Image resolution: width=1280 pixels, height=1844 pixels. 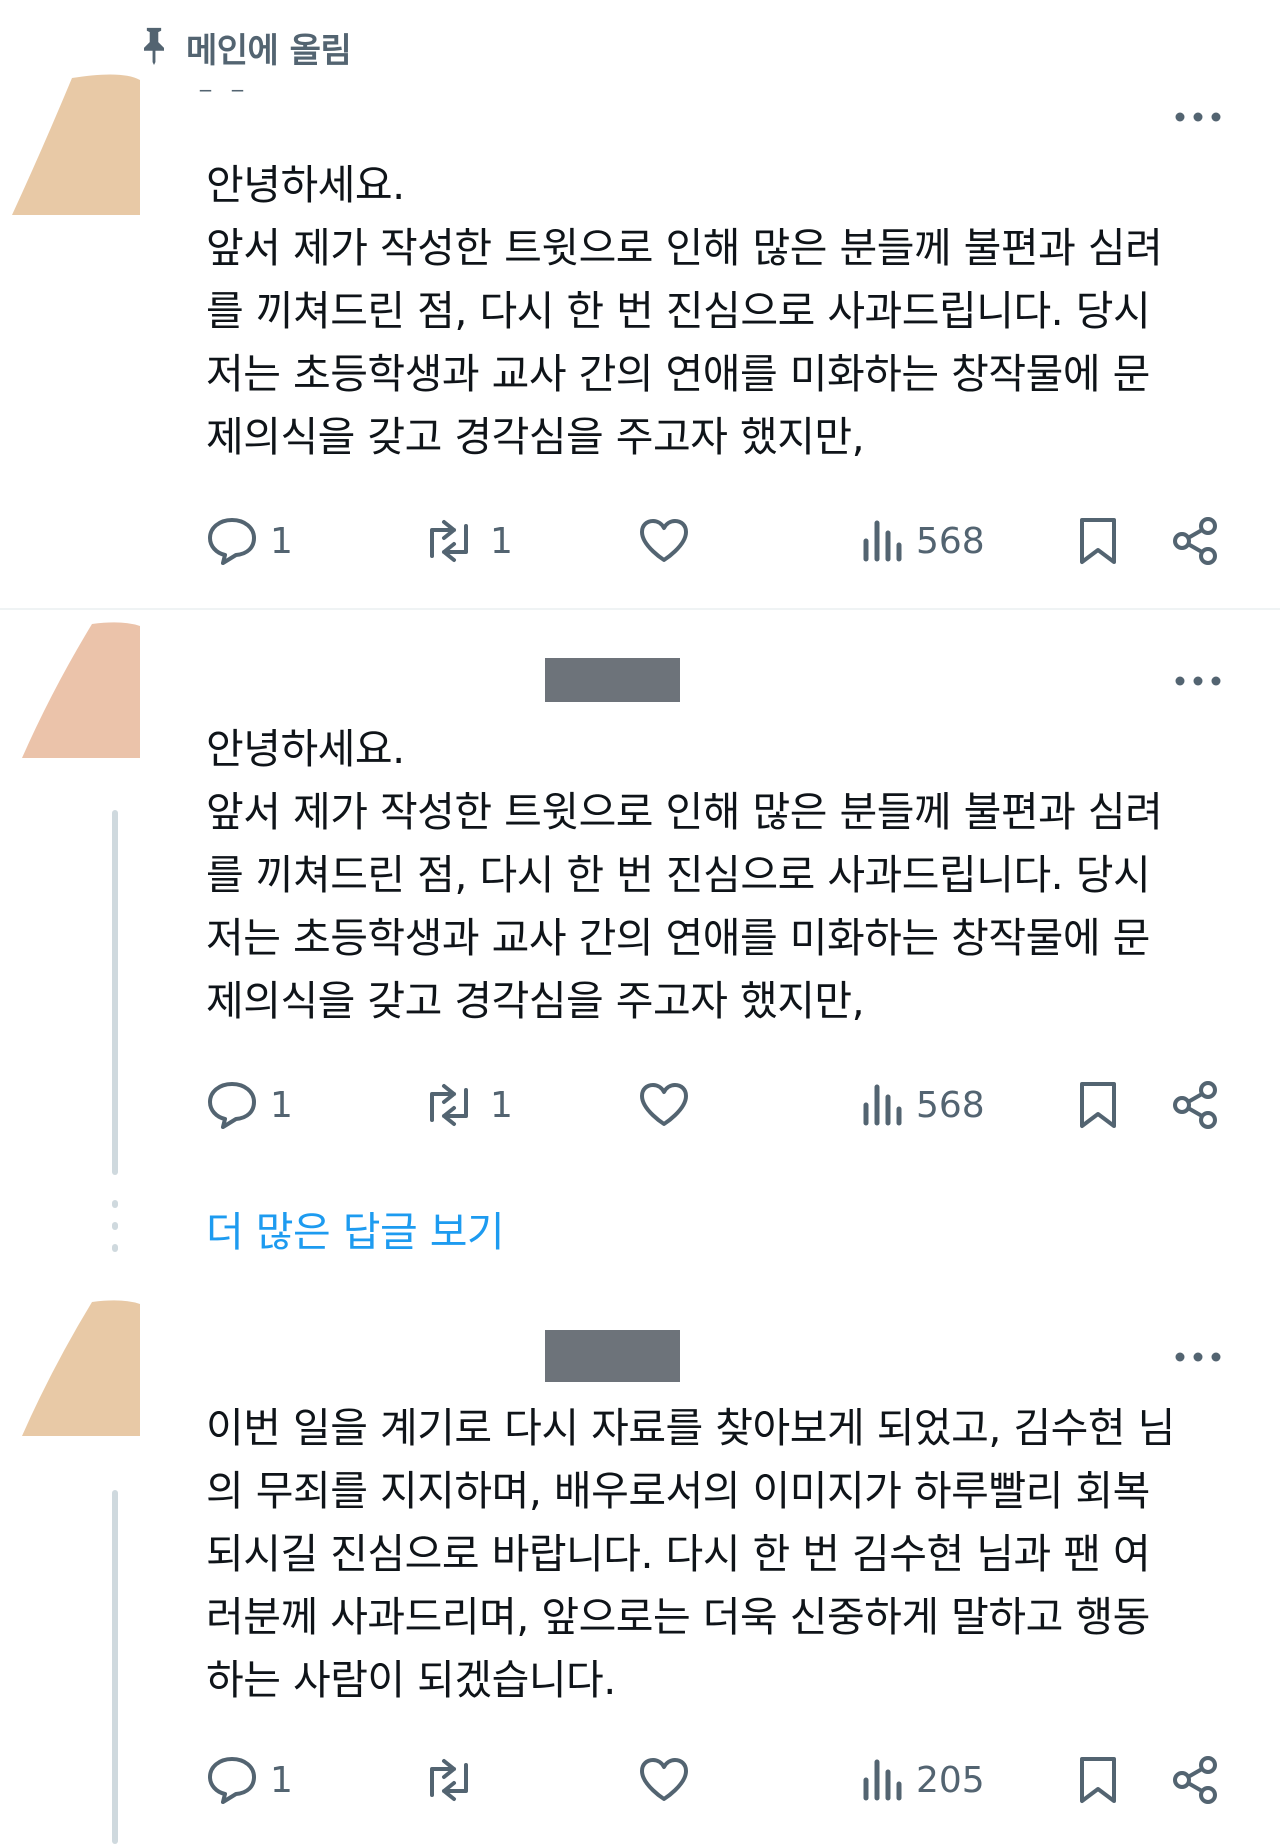 What do you see at coordinates (716, 1780) in the screenshot?
I see `tweet-actions: 1 205` at bounding box center [716, 1780].